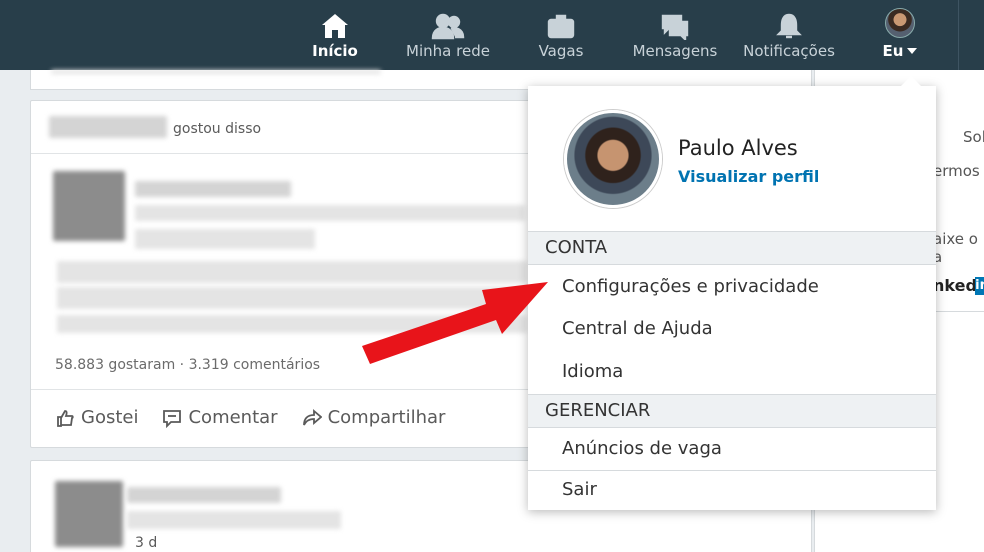 The height and width of the screenshot is (552, 984). What do you see at coordinates (732, 248) in the screenshot?
I see `section-header-conta: CONTA` at bounding box center [732, 248].